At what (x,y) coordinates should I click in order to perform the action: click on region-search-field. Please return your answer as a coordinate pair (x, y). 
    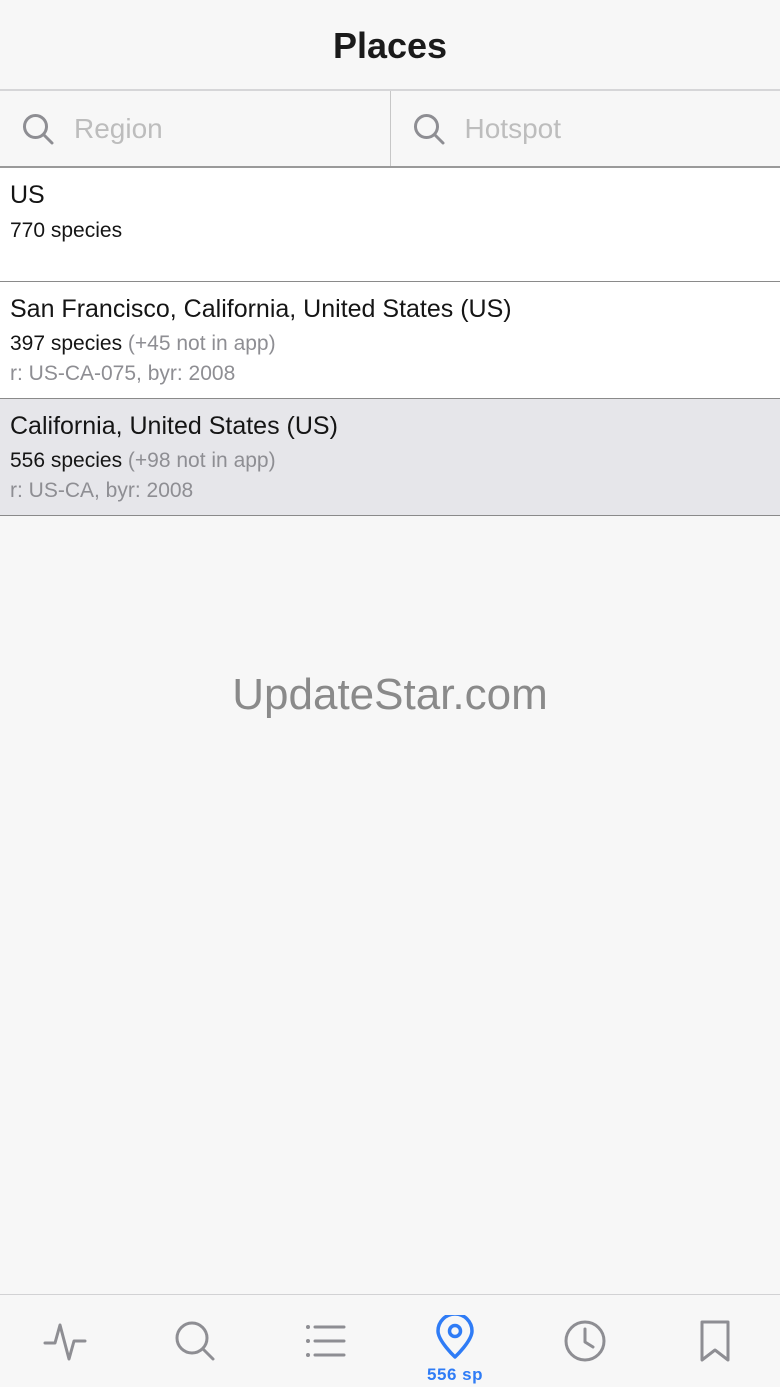
    Looking at the image, I should click on (195, 128).